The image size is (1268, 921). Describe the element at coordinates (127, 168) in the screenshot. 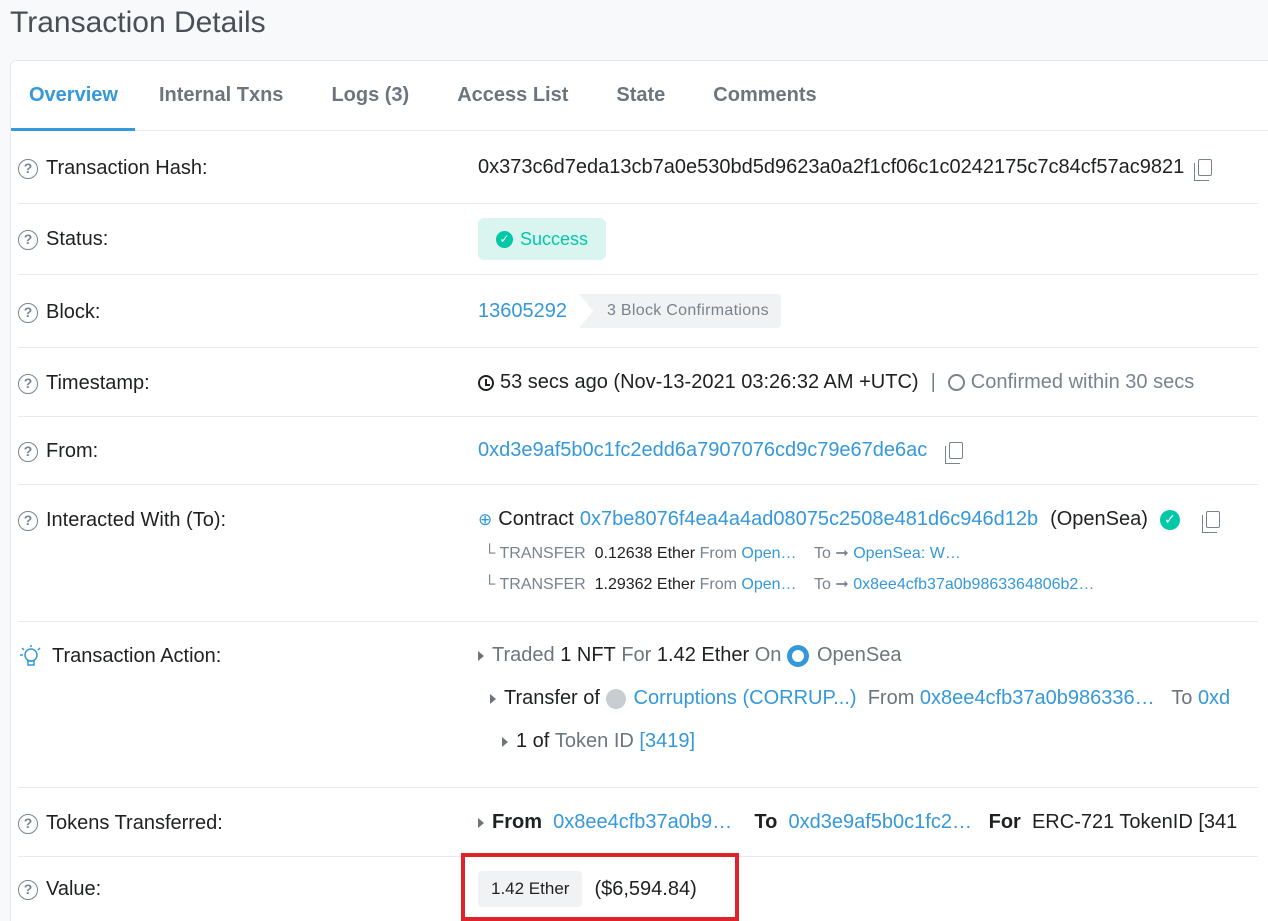

I see `hash-label: Transaction Hash:` at that location.